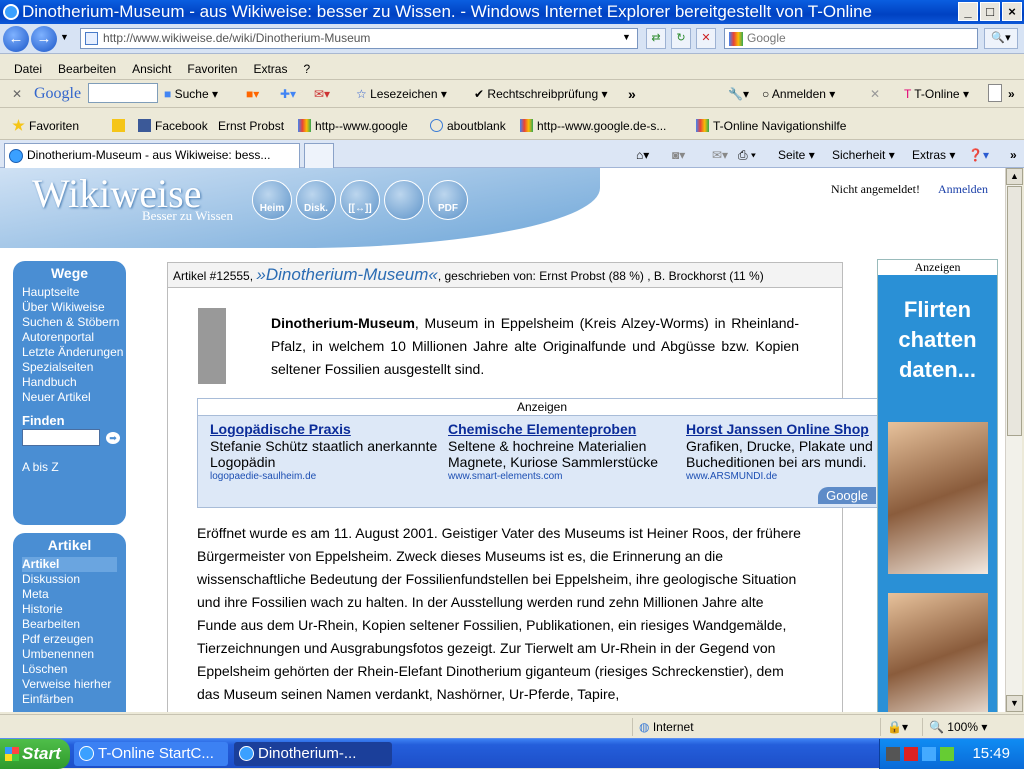  I want to click on sidebar-link: Autorenportal, so click(74, 337).